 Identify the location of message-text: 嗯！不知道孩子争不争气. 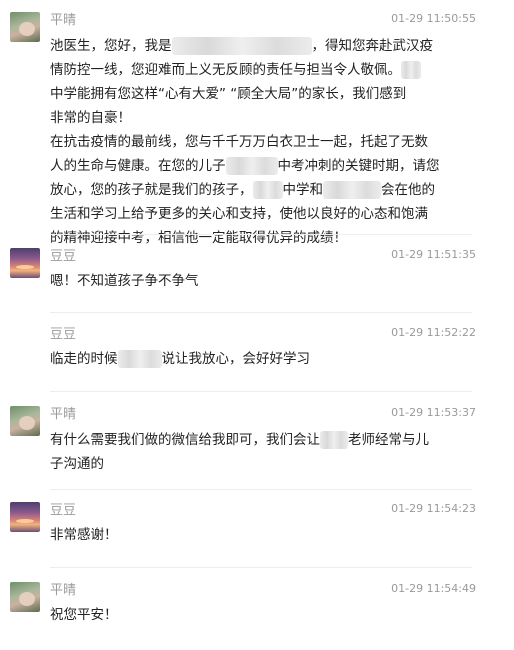
(124, 281).